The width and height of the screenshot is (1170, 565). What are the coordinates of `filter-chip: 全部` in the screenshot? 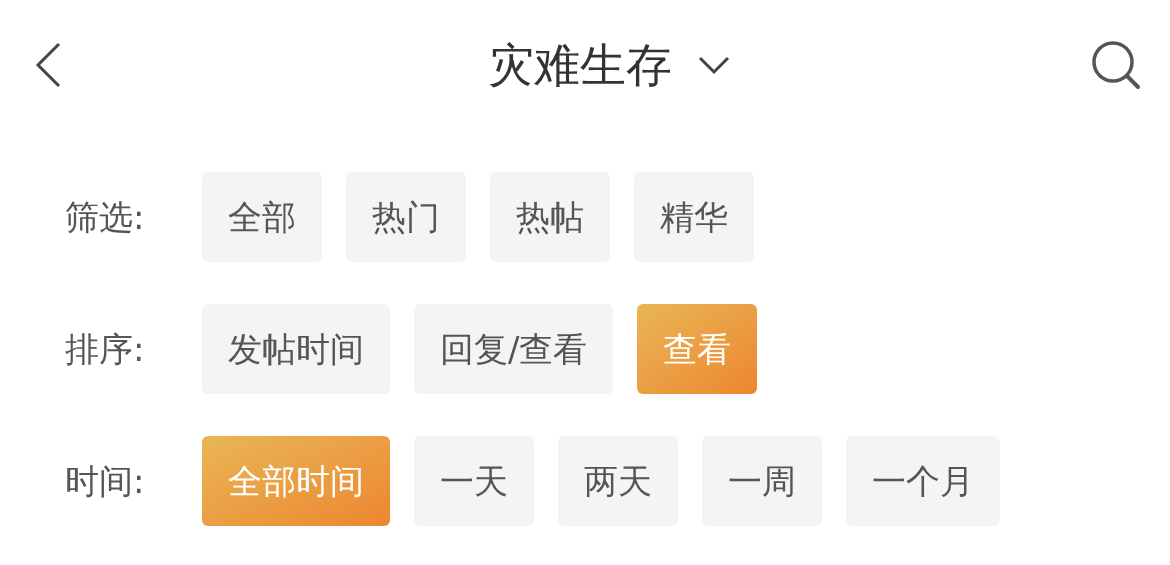 It's located at (262, 217).